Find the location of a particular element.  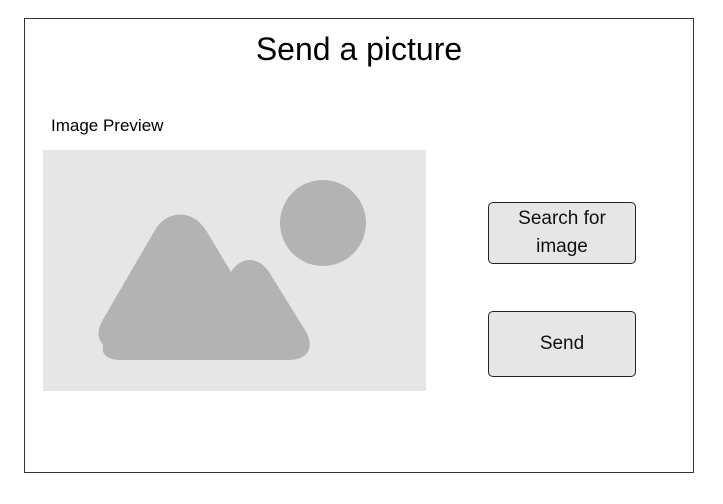

search-for-image-button: Search for image is located at coordinates (562, 233).